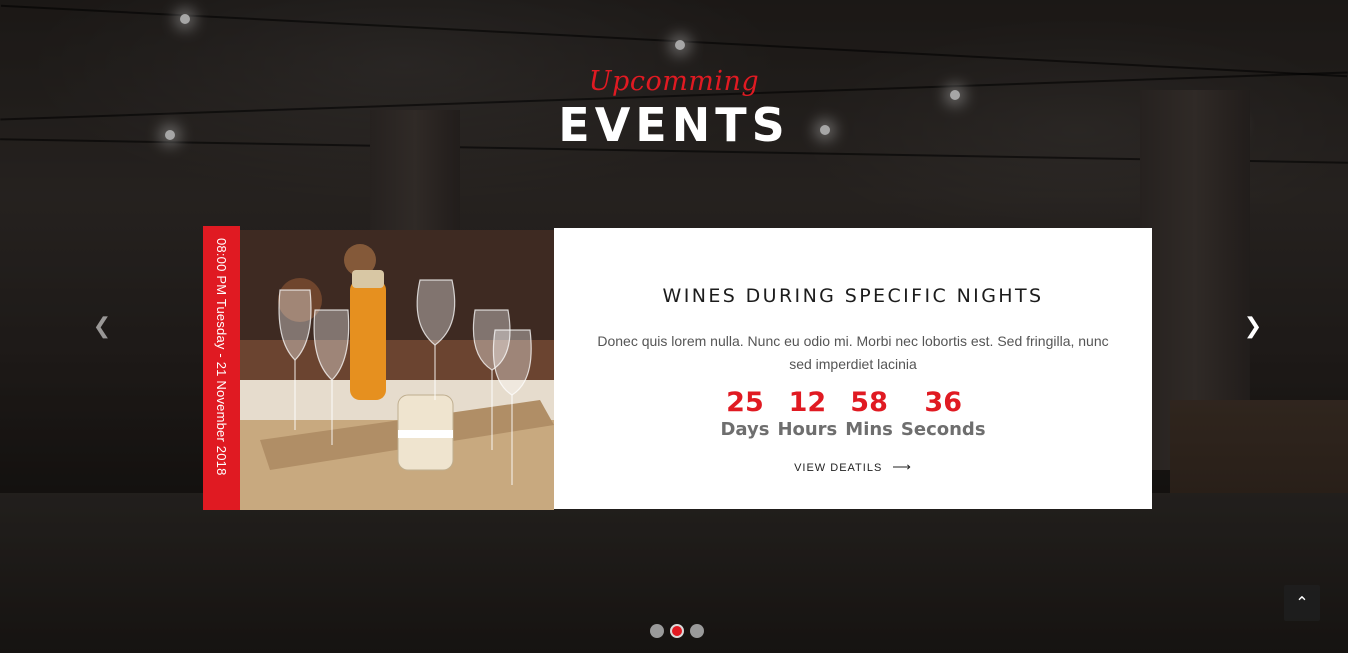 This screenshot has width=1348, height=653. What do you see at coordinates (869, 402) in the screenshot?
I see `countdown-value: 58` at bounding box center [869, 402].